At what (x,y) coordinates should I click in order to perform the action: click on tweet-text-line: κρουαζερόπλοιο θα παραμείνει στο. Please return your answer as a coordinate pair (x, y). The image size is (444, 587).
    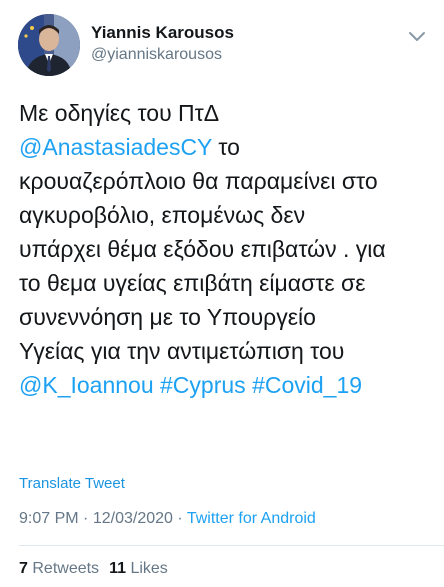
    Looking at the image, I should click on (224, 181).